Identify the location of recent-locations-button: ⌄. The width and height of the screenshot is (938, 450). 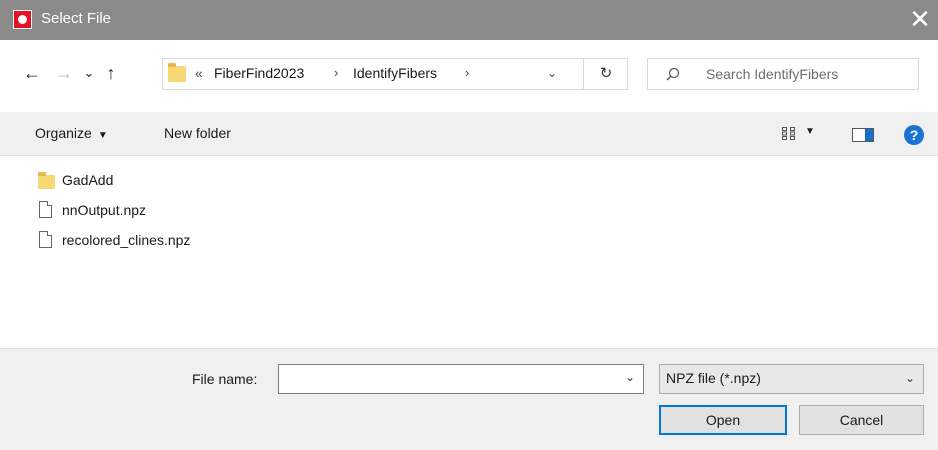
(89, 73).